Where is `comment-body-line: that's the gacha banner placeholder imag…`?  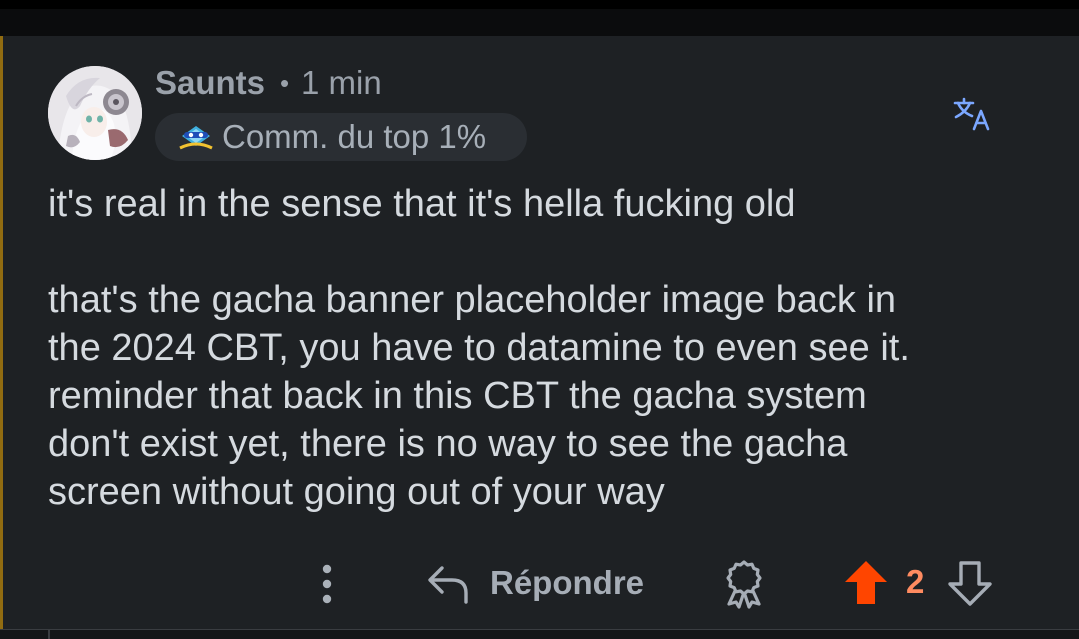
comment-body-line: that's the gacha banner placeholder imag… is located at coordinates (472, 300).